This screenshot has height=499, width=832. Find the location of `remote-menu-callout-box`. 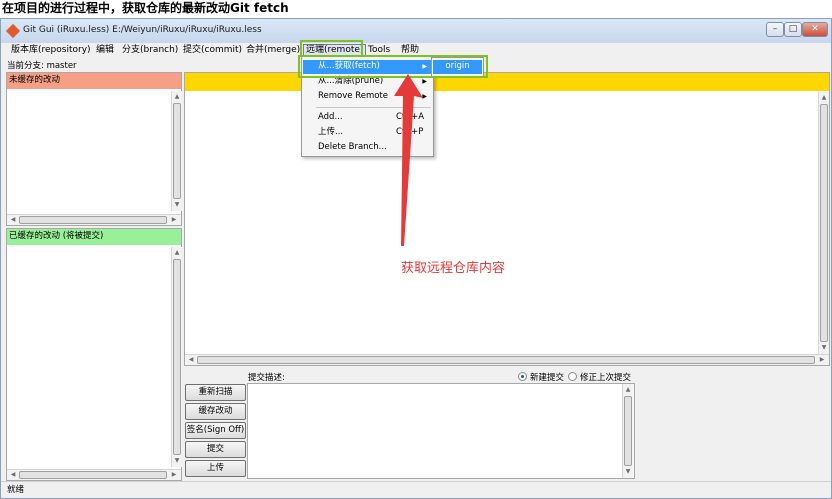

remote-menu-callout-box is located at coordinates (331, 48).